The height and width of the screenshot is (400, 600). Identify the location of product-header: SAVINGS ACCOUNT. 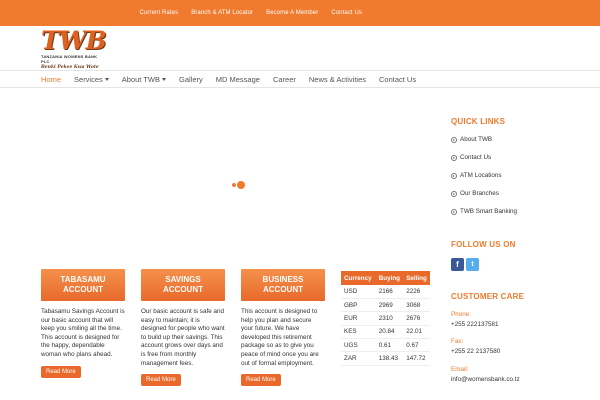
(183, 285).